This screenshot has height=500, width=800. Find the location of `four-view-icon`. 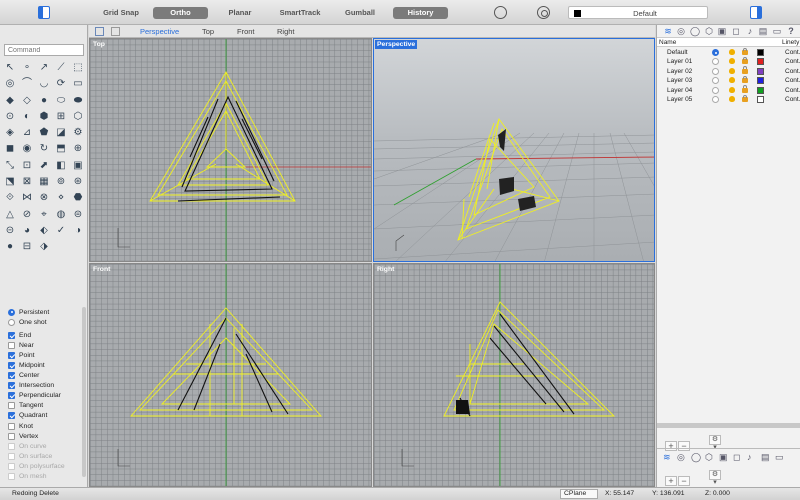

four-view-icon is located at coordinates (99, 31).